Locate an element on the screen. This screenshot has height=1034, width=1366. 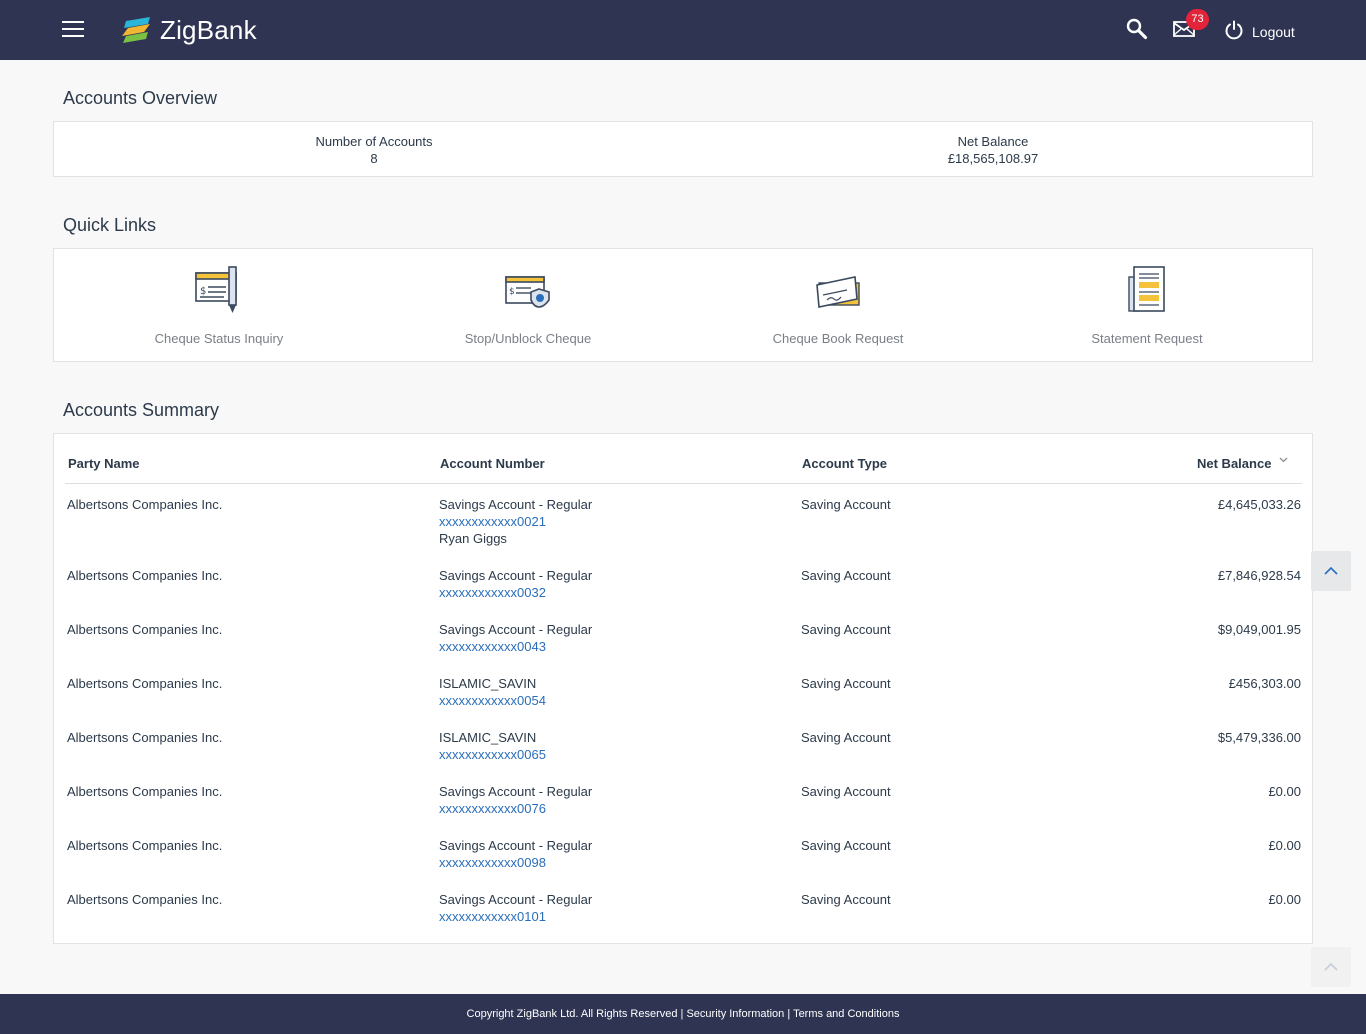
logout-button: Logout is located at coordinates (1259, 30).